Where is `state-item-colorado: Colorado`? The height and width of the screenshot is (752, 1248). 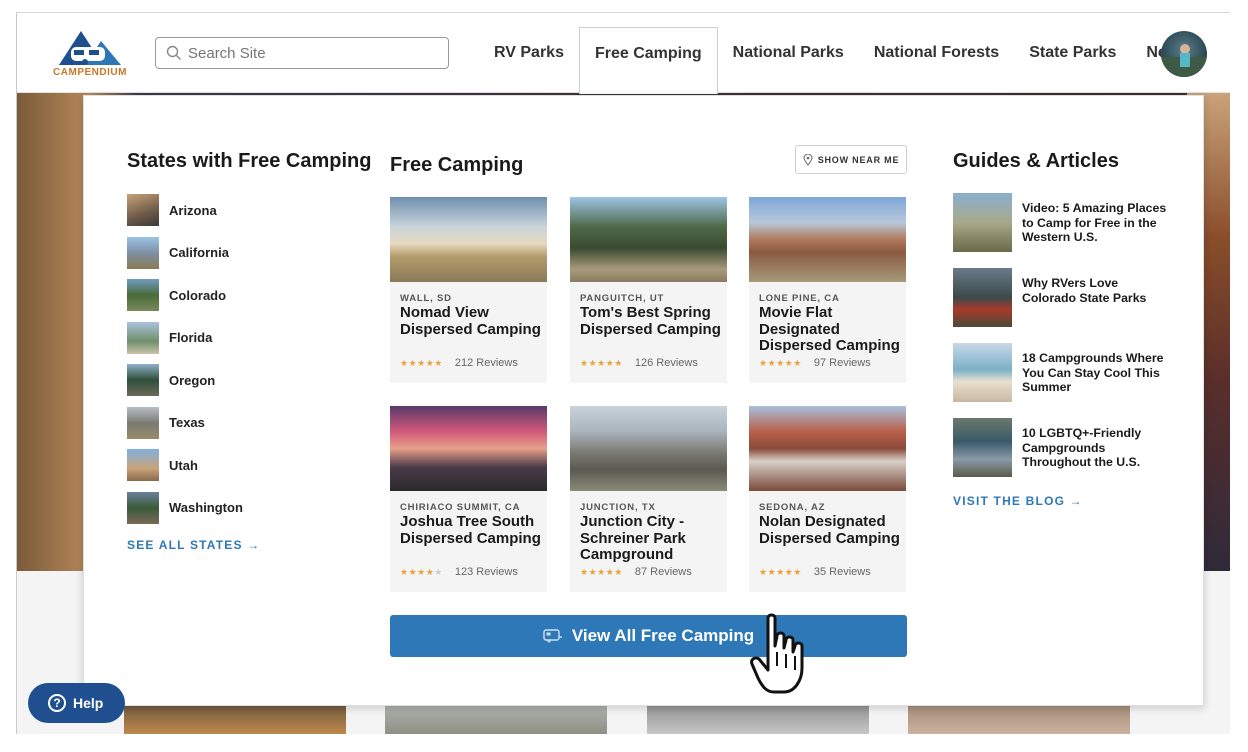 state-item-colorado: Colorado is located at coordinates (237, 295).